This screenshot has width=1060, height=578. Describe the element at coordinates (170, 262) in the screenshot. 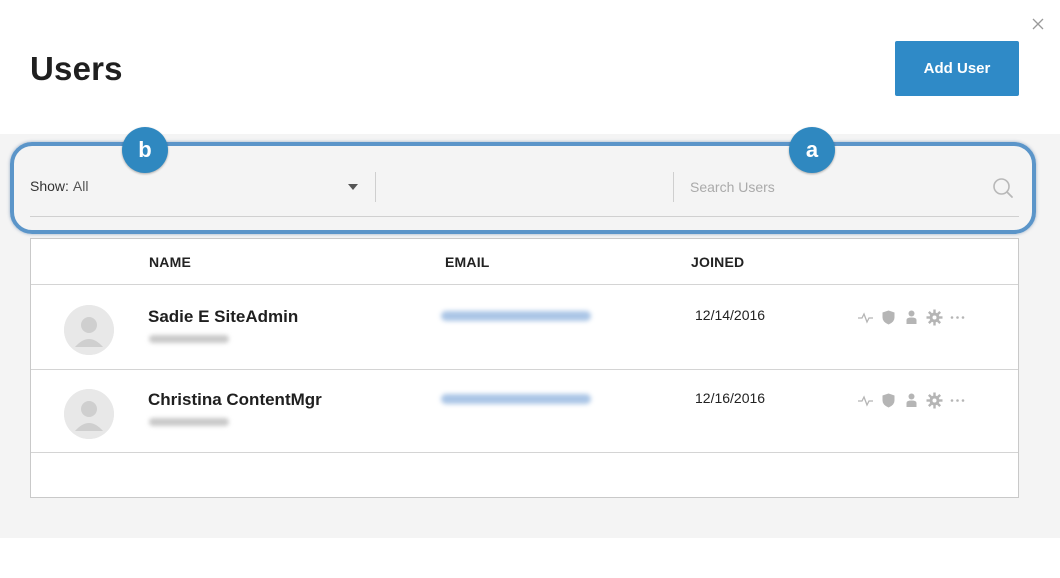

I see `column-header-name: NAME` at that location.